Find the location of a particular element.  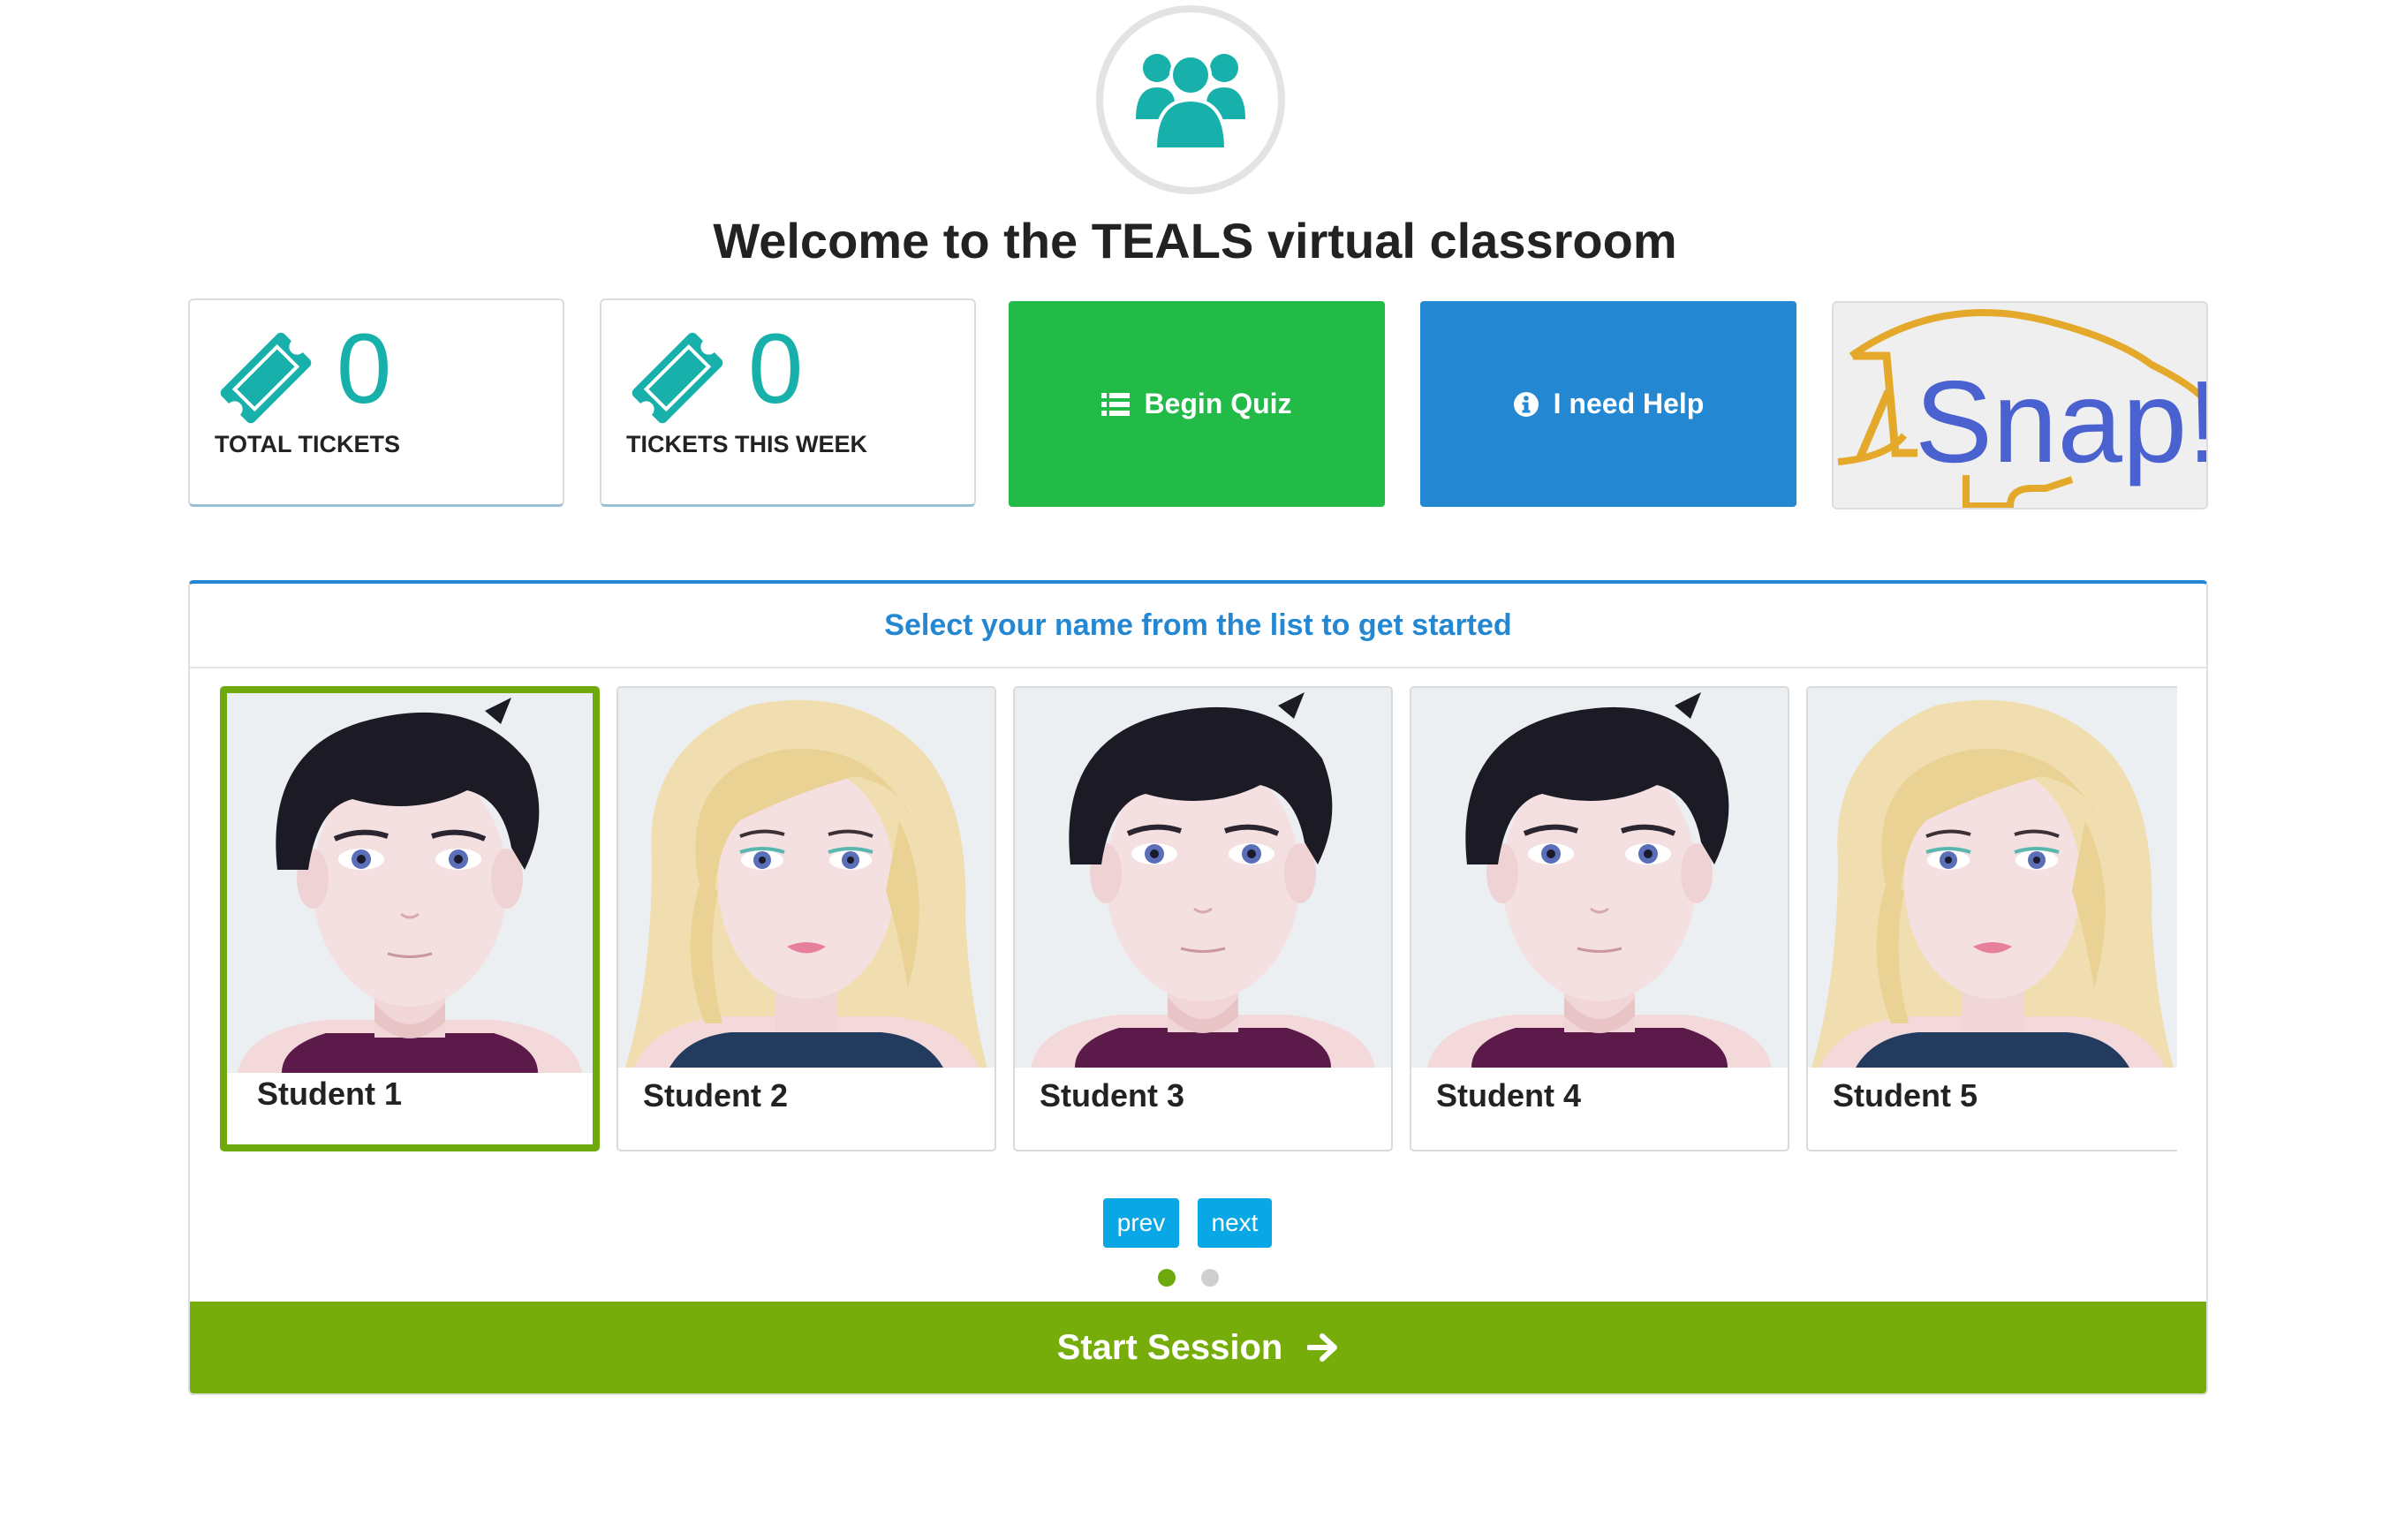

student-name: Student 1 is located at coordinates (330, 1094).